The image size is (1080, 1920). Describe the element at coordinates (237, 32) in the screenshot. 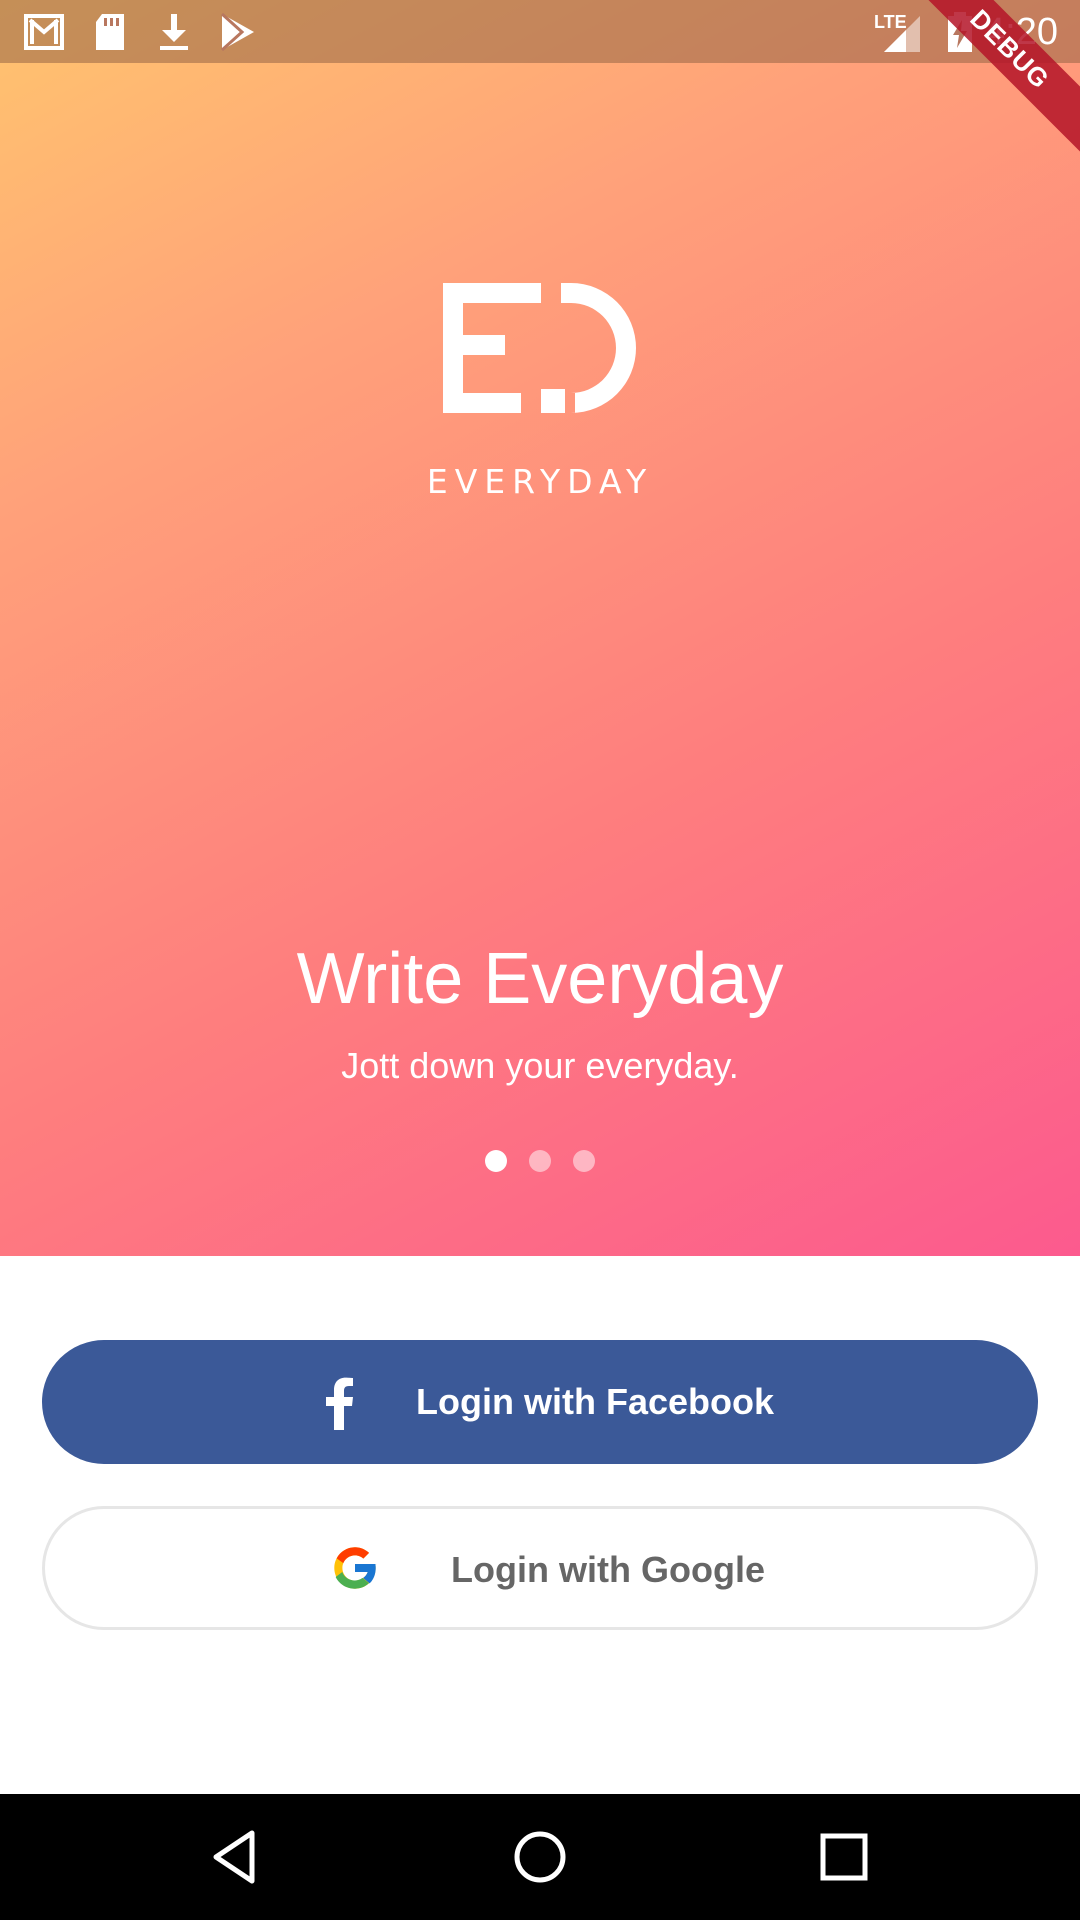

I see `play-store-icon` at that location.